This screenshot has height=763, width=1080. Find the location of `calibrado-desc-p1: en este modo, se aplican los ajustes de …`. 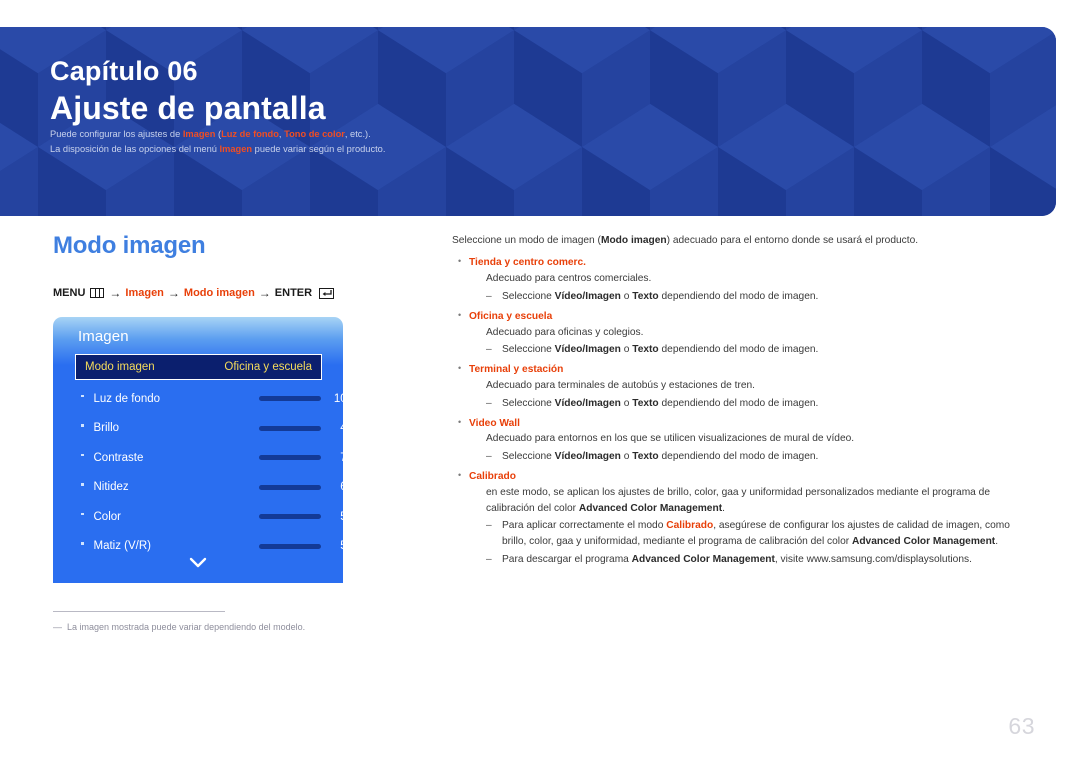

calibrado-desc-p1: en este modo, se aplican los ajustes de … is located at coordinates (738, 500).